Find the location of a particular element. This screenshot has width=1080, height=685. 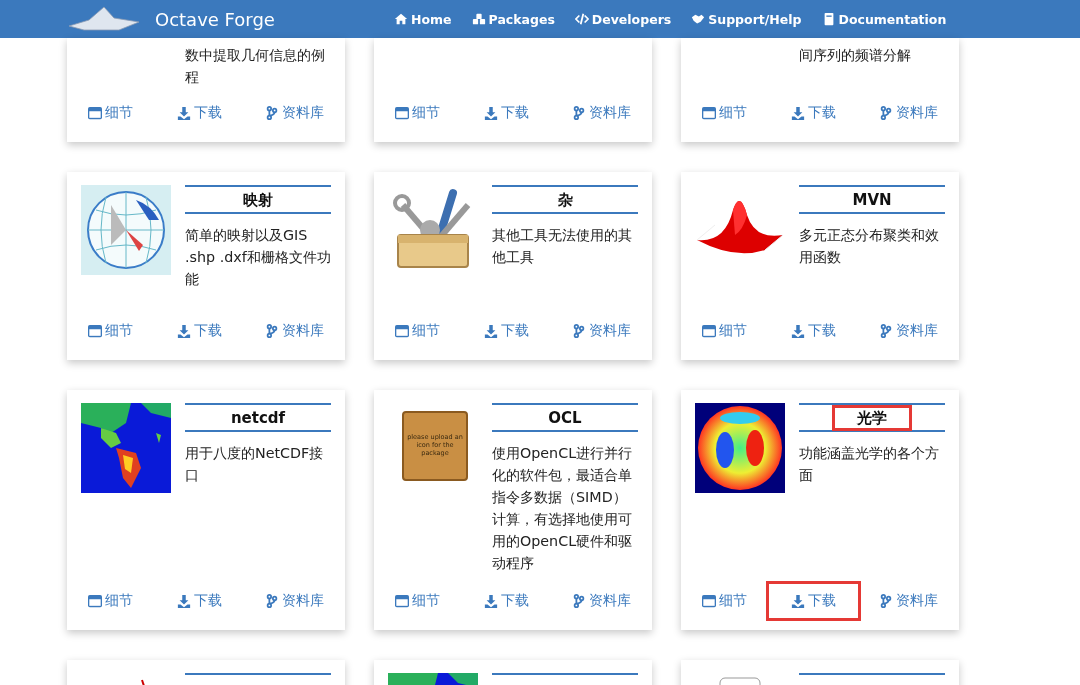

package-title: 杂 is located at coordinates (565, 200).